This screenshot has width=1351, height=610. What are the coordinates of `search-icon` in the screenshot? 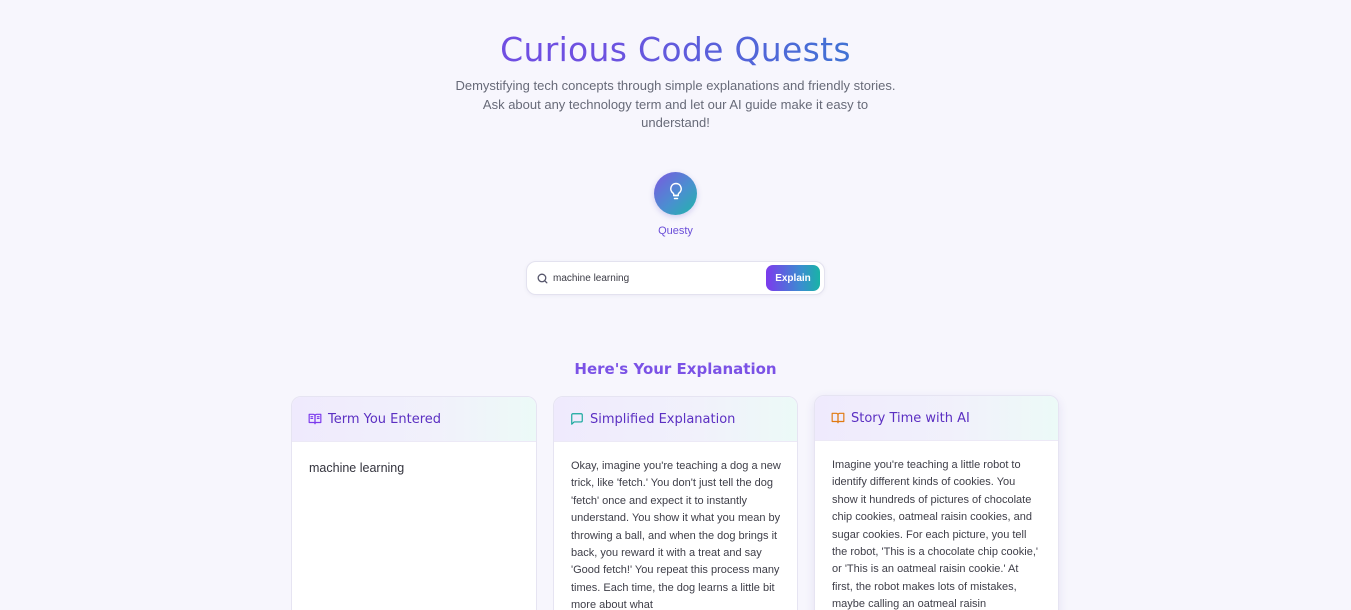 It's located at (542, 278).